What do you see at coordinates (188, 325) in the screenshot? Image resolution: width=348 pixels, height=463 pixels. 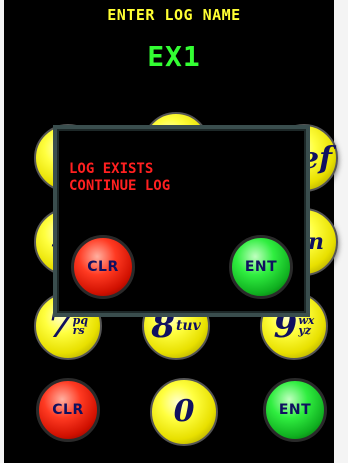 I see `key-8-letters: tuv` at bounding box center [188, 325].